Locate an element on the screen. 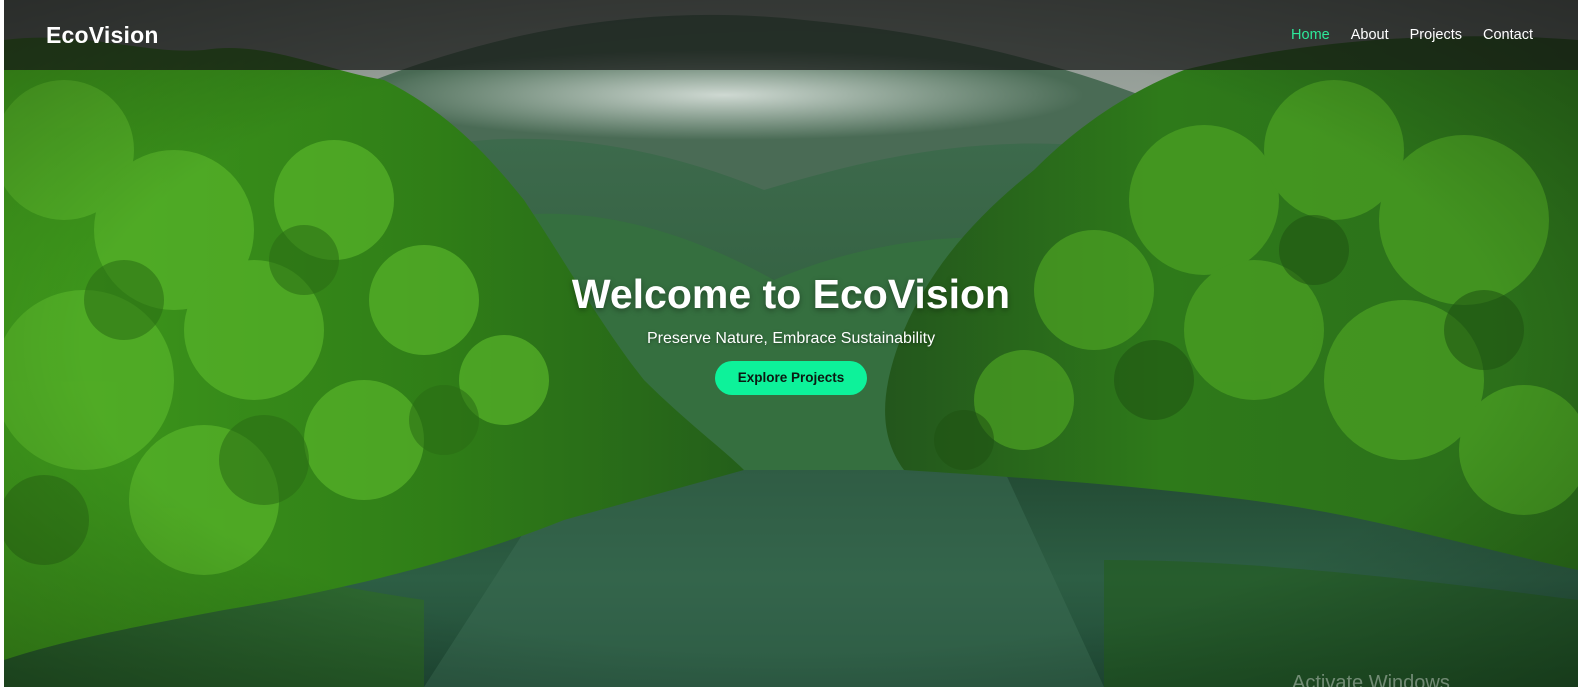  nav-link-projects: Projects is located at coordinates (1436, 35).